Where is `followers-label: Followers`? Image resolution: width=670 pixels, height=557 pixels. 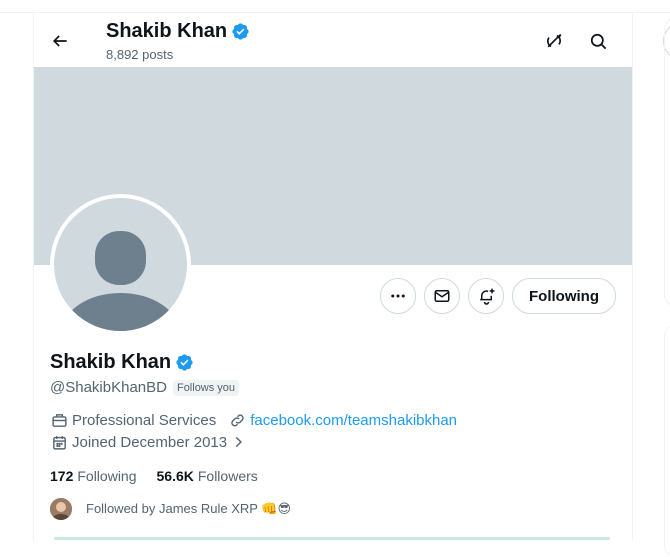 followers-label: Followers is located at coordinates (227, 476).